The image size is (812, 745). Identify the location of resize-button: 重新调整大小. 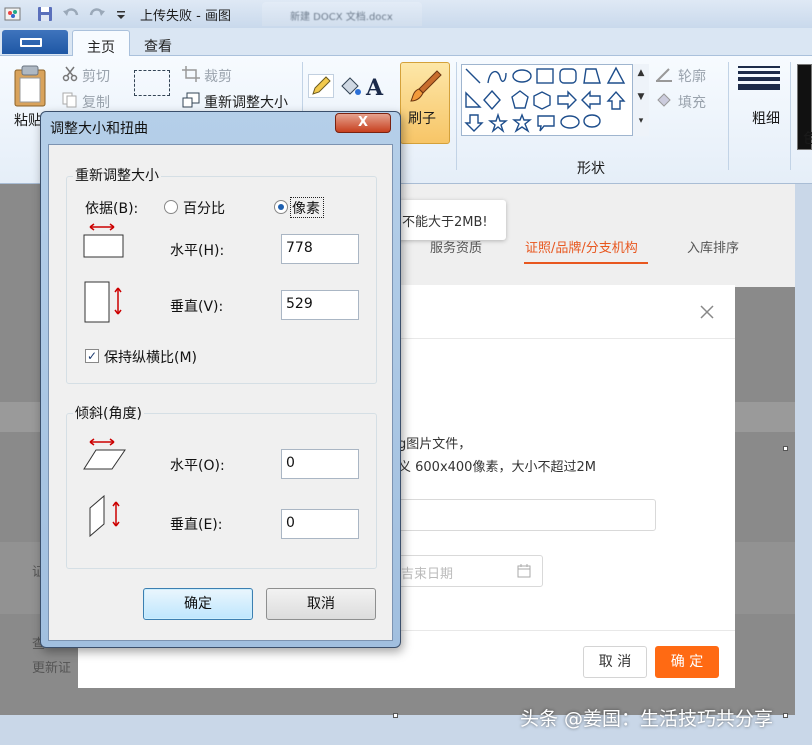
(246, 102).